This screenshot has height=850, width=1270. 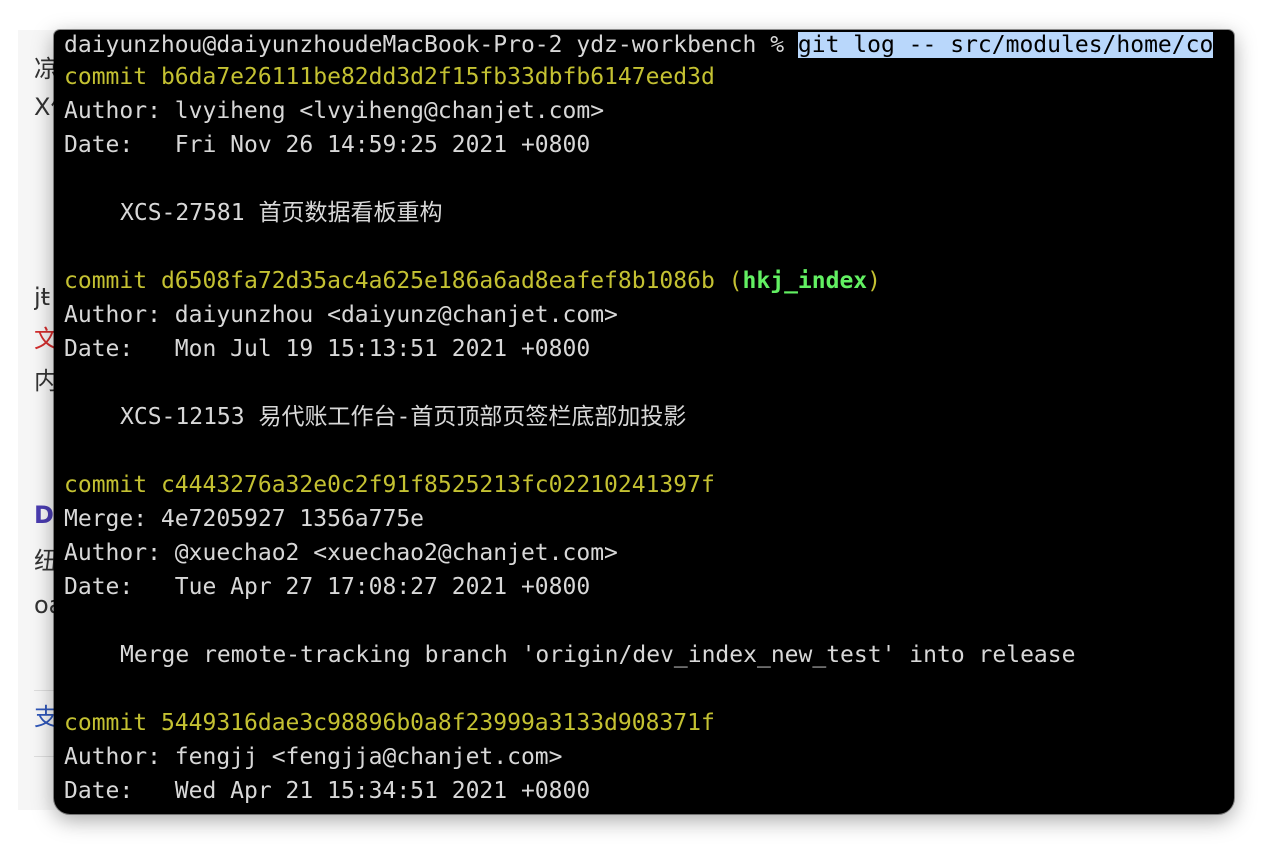 What do you see at coordinates (327, 145) in the screenshot?
I see `date-line: Date: Fri Nov 26 14:59:25 2021 +0800` at bounding box center [327, 145].